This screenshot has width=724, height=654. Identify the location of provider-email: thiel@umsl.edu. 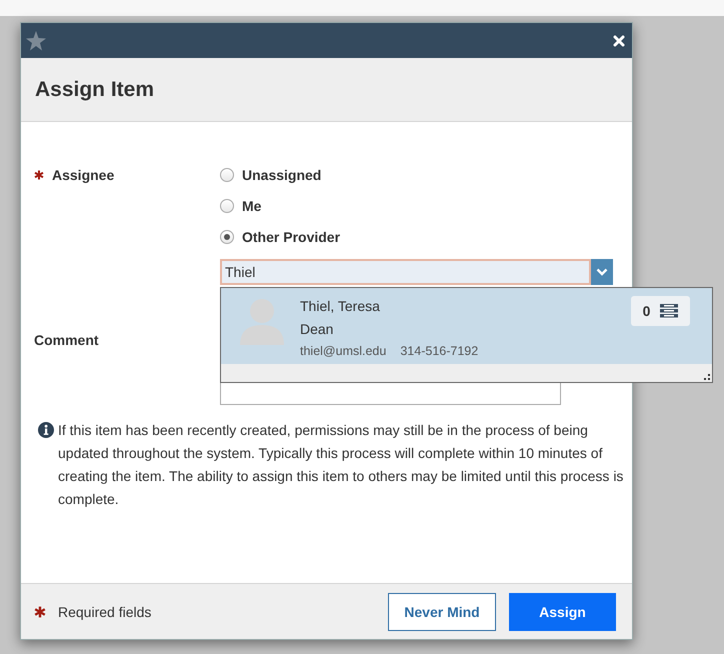
(343, 351).